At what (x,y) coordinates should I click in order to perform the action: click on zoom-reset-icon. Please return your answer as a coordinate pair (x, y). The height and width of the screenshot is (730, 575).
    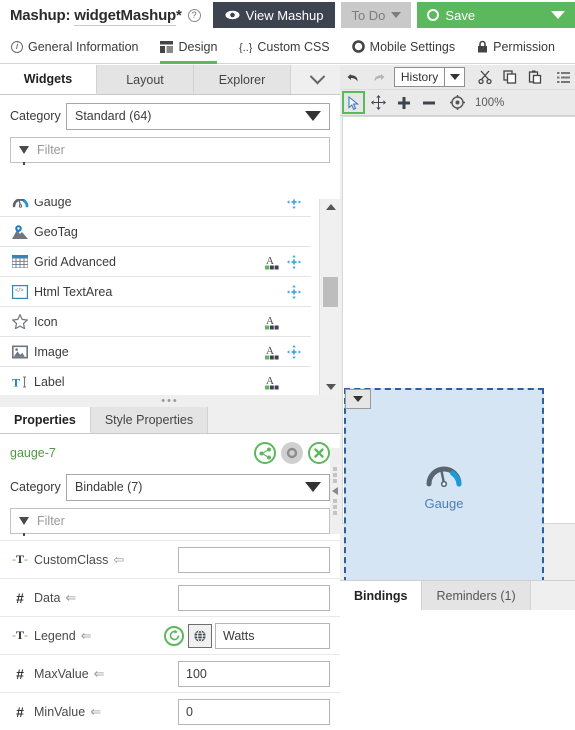
    Looking at the image, I should click on (457, 102).